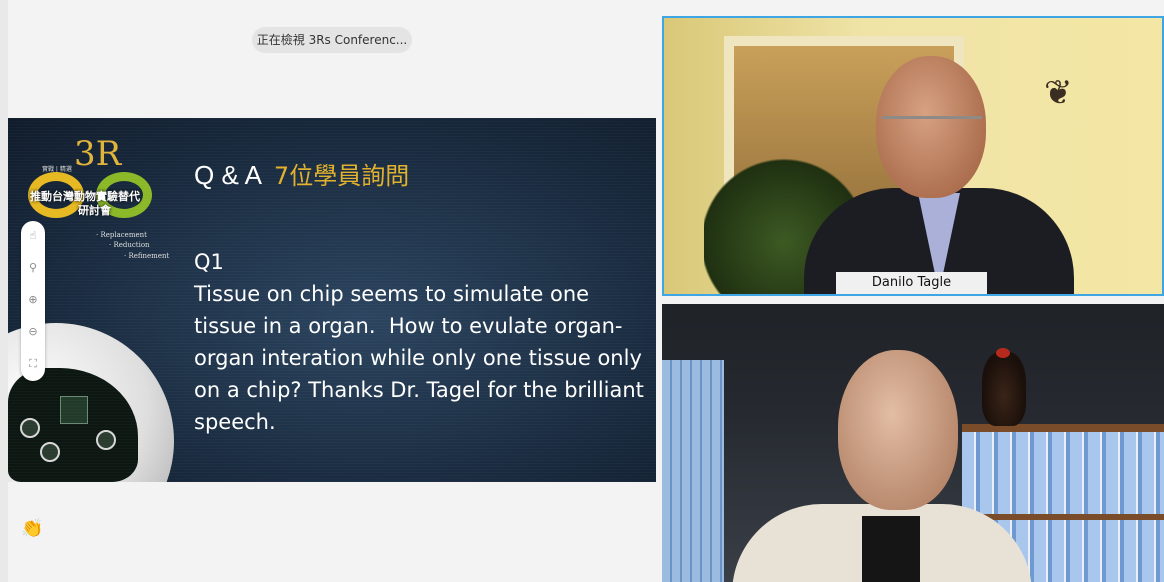 Image resolution: width=1164 pixels, height=582 pixels. I want to click on logo-3r: 3R, so click(98, 154).